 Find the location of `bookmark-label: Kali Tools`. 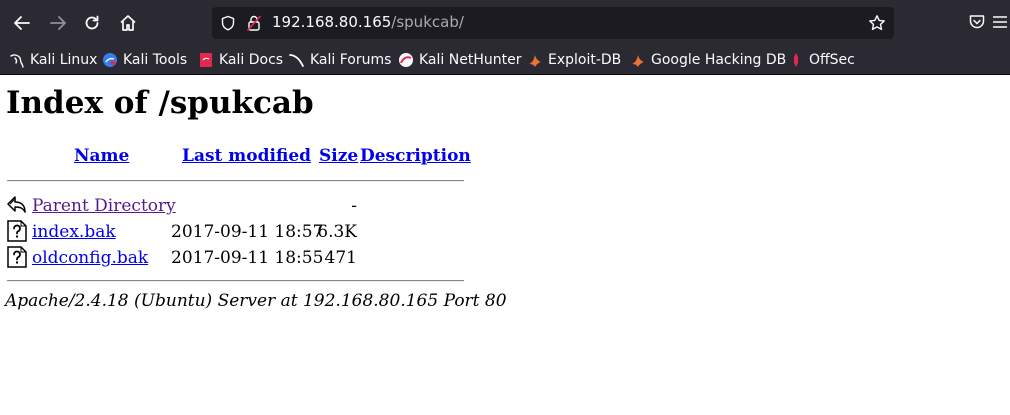

bookmark-label: Kali Tools is located at coordinates (155, 60).